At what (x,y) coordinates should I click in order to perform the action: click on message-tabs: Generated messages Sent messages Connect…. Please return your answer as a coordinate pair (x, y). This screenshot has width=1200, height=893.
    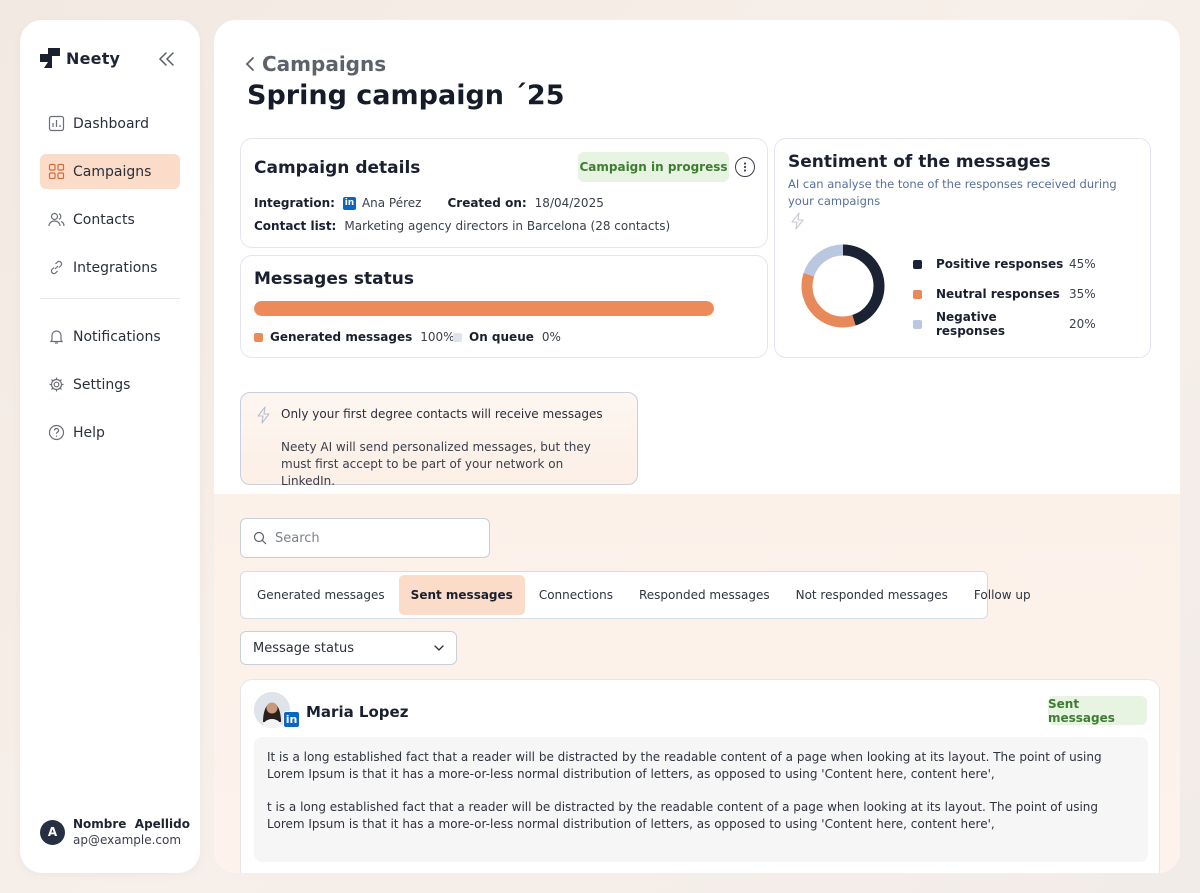
    Looking at the image, I should click on (635, 595).